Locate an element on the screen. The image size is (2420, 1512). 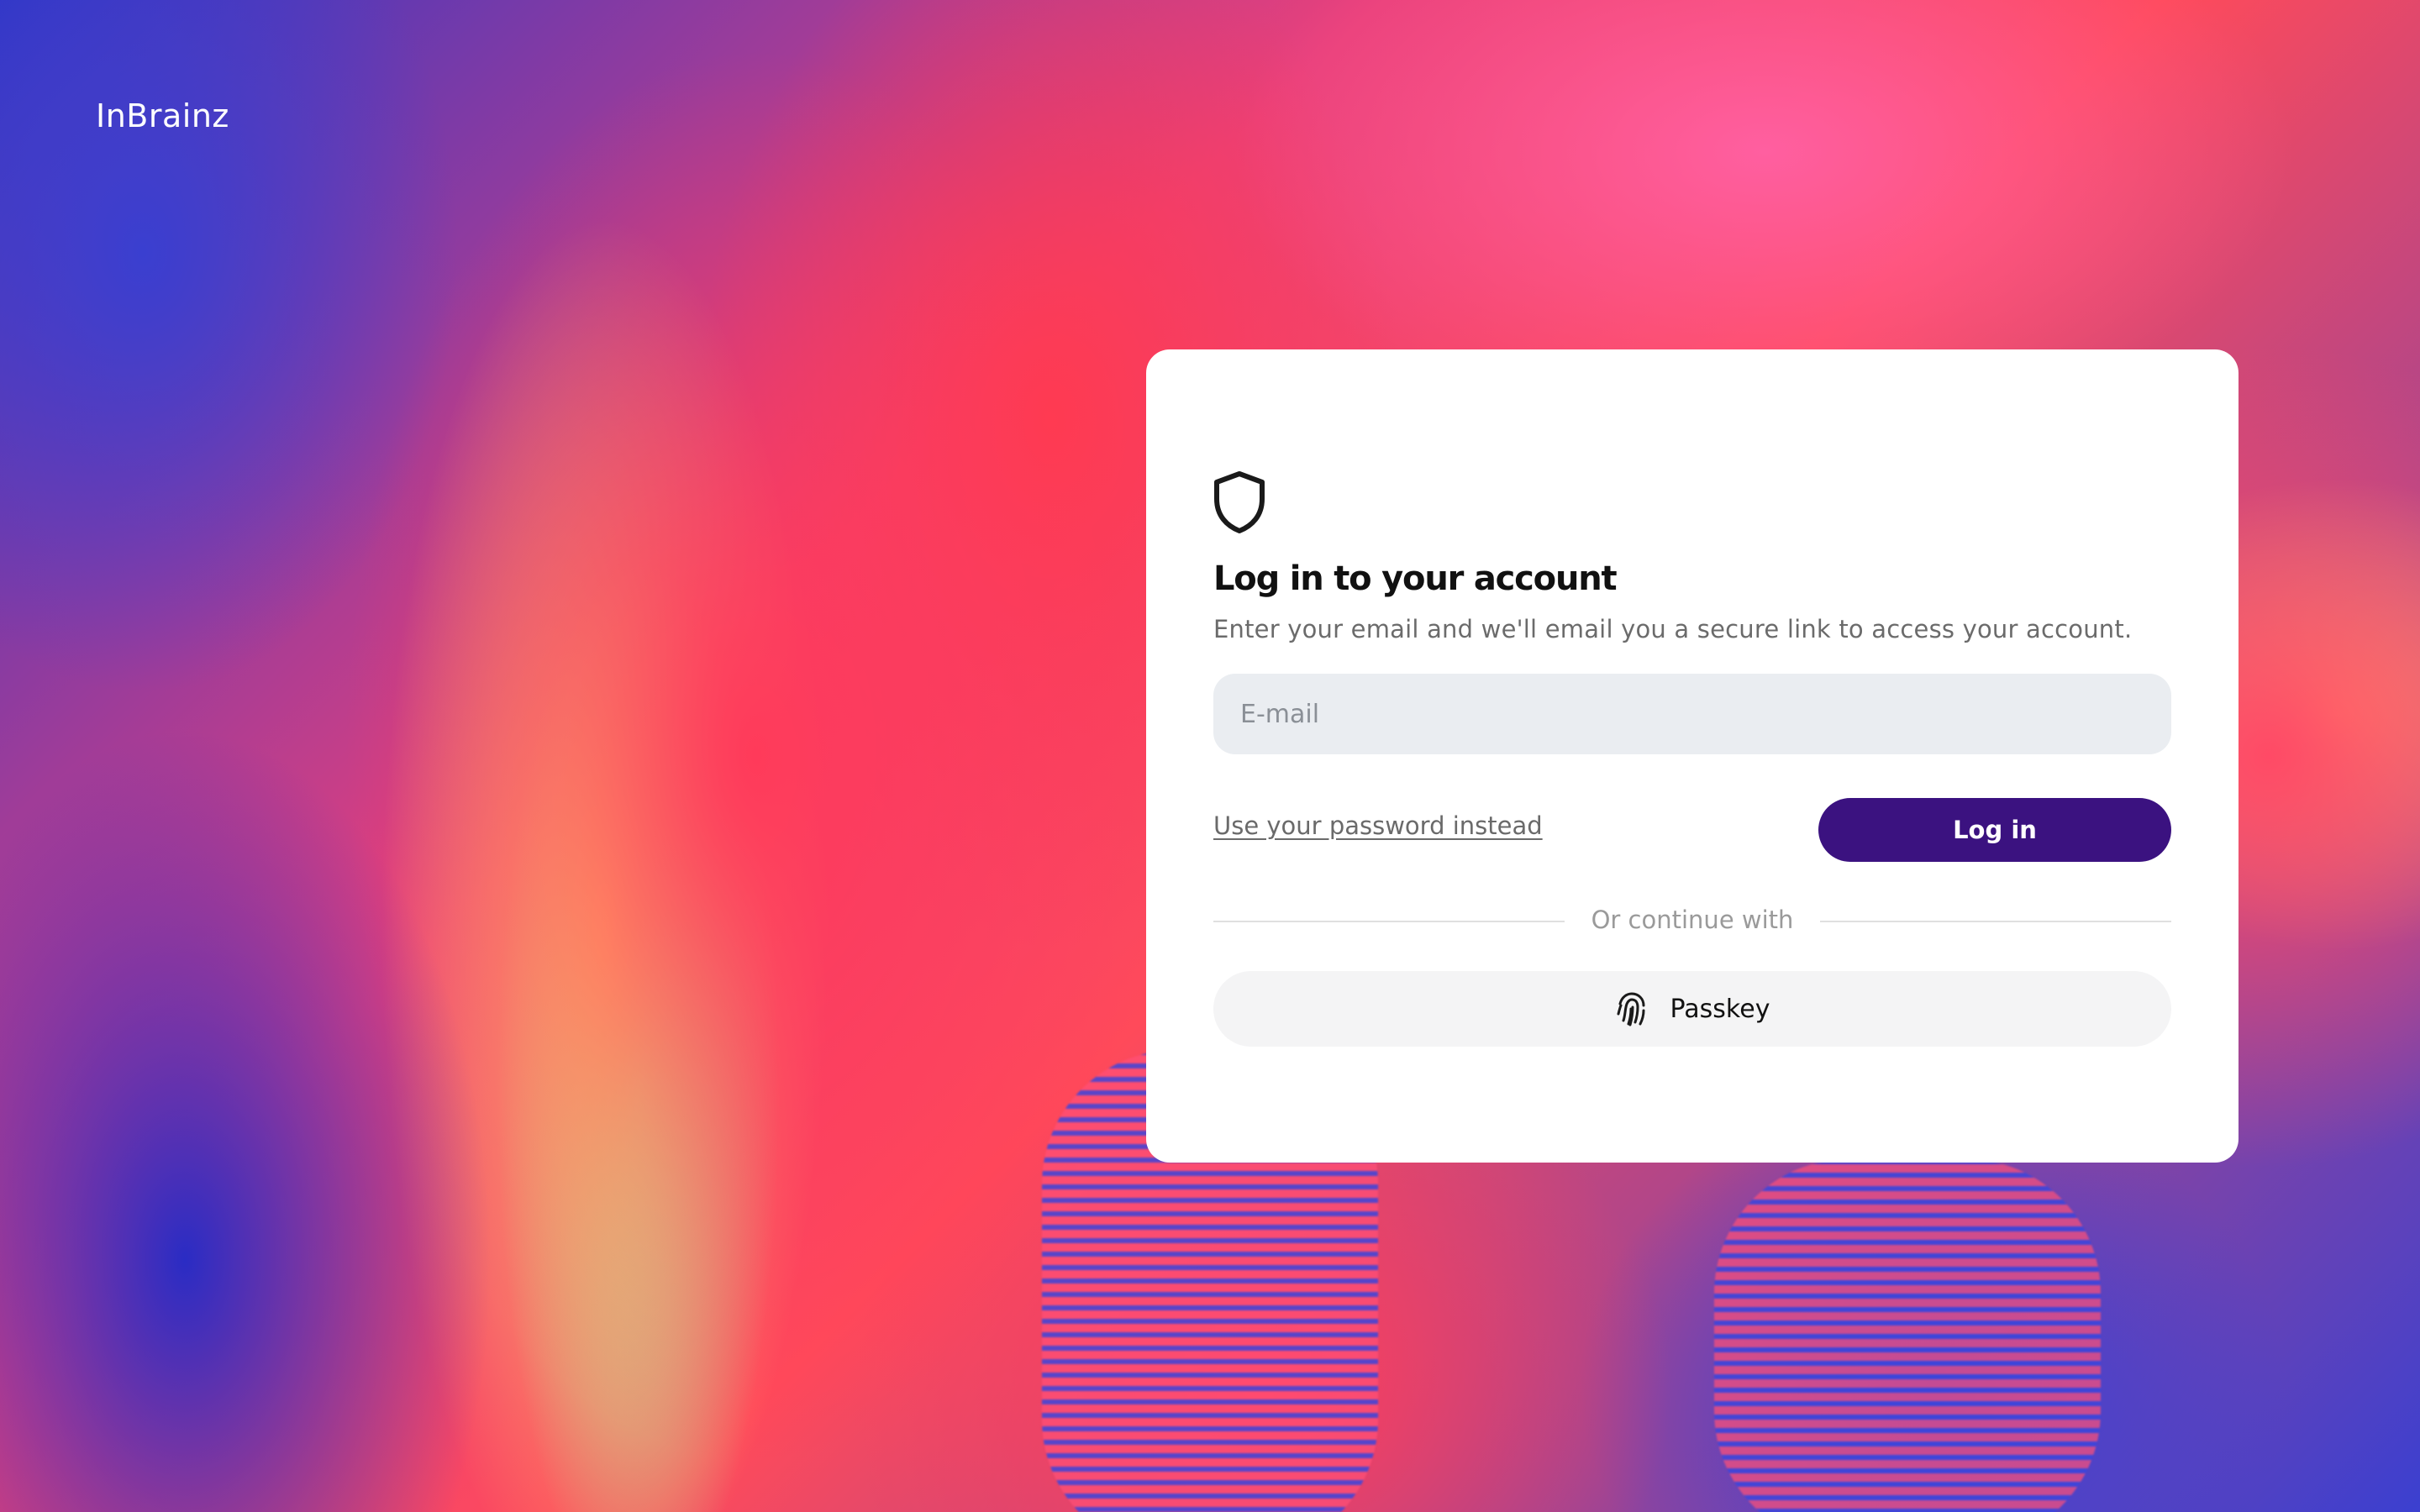
divider-text: Or continue with is located at coordinates (1692, 920).